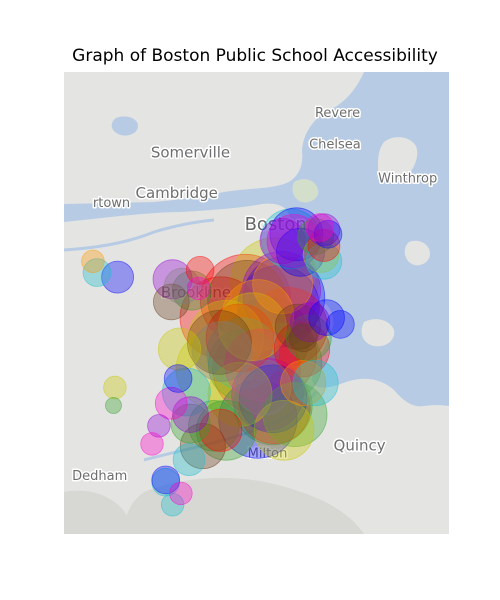  Describe the element at coordinates (198, 288) in the screenshot. I see `school-marker-s8-p3` at that location.